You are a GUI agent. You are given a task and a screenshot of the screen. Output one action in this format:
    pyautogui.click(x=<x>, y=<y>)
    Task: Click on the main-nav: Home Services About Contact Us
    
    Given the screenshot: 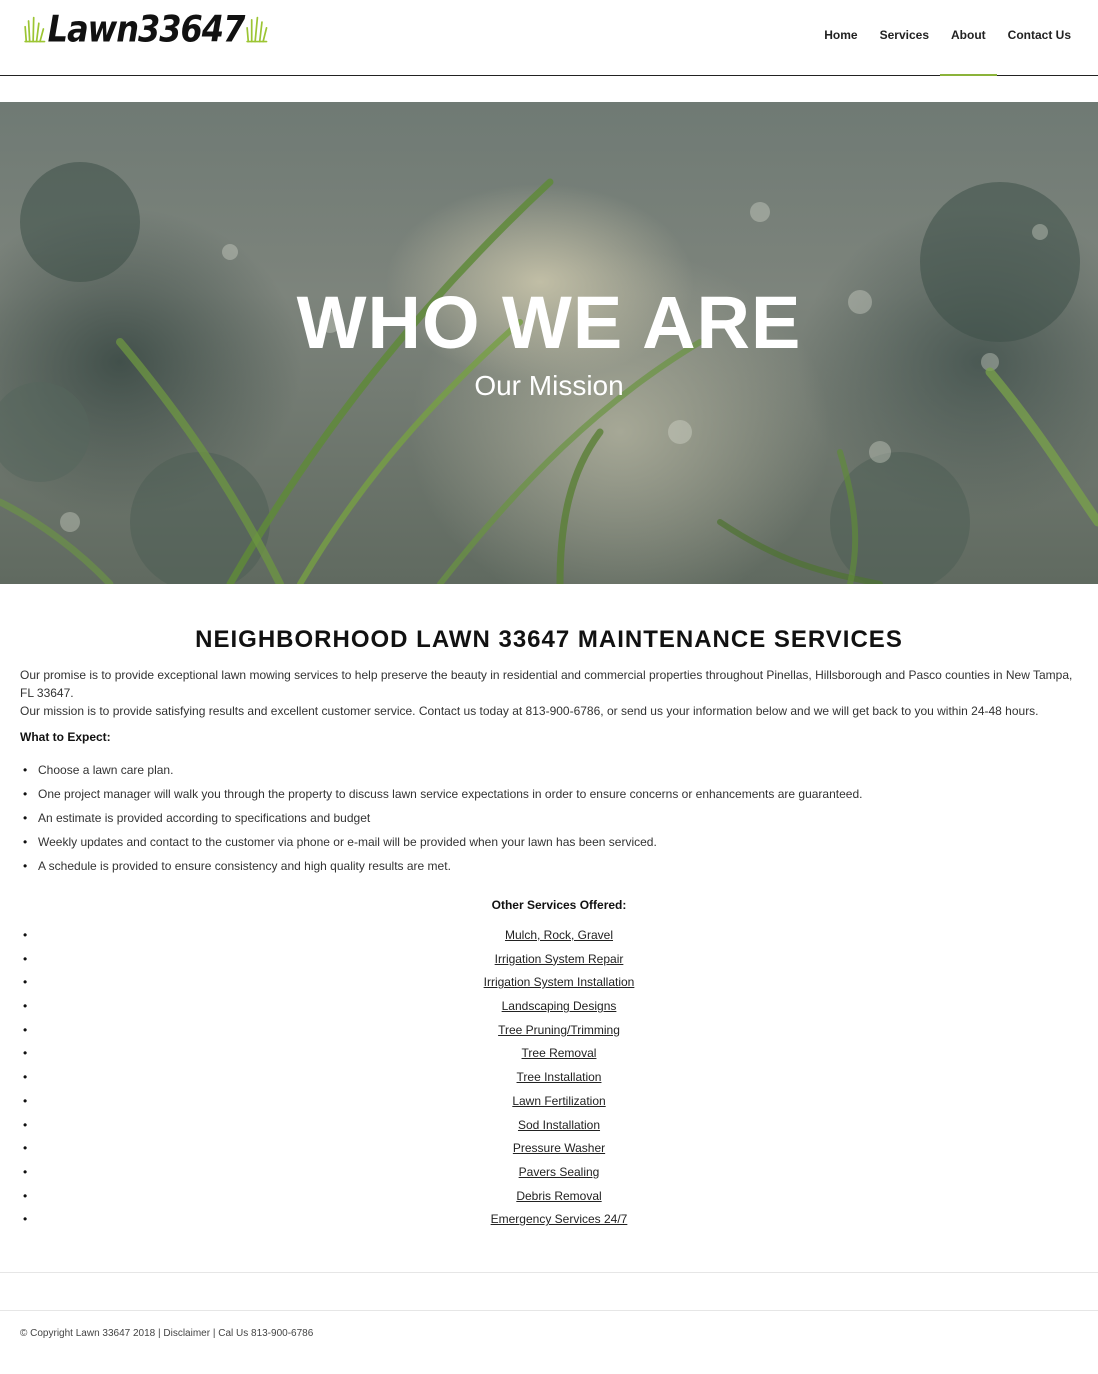 What is the action you would take?
    pyautogui.click(x=947, y=38)
    